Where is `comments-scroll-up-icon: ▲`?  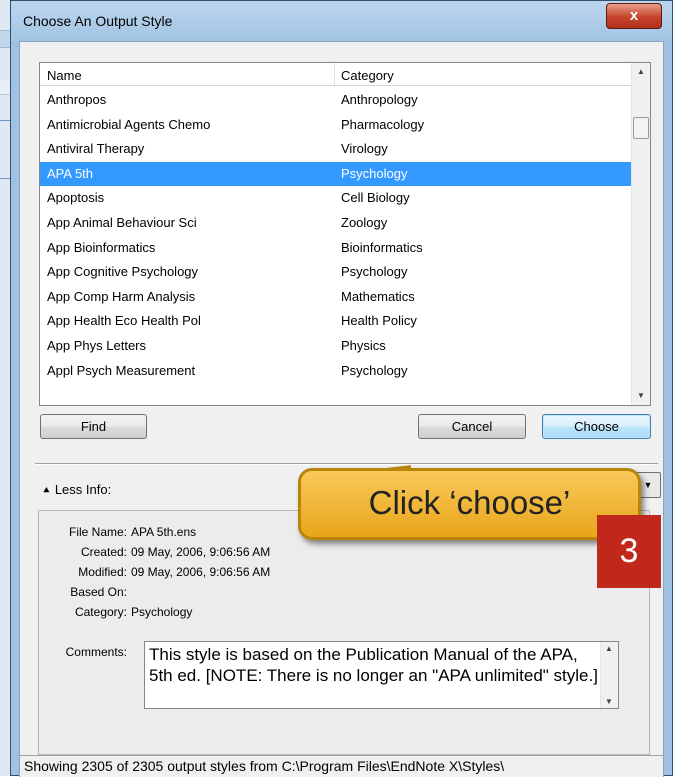 comments-scroll-up-icon: ▲ is located at coordinates (609, 648).